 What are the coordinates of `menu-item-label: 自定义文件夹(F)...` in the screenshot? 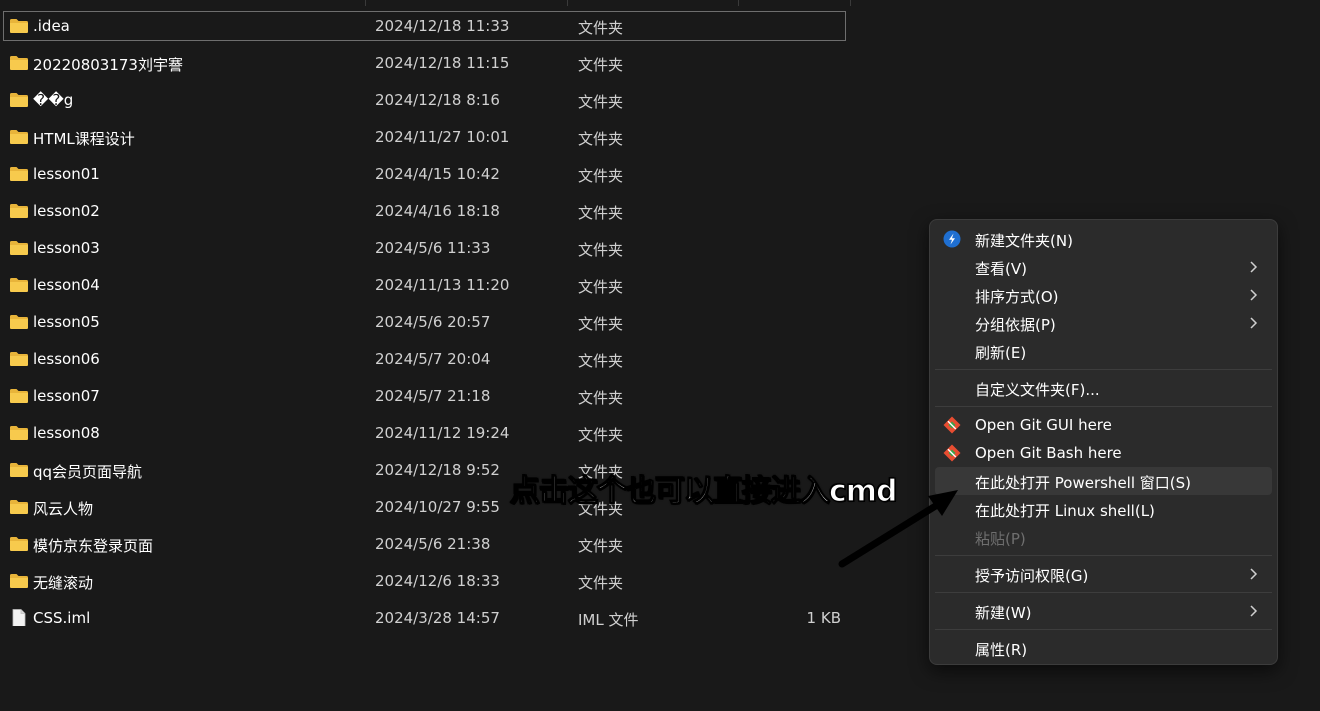 It's located at (1037, 390).